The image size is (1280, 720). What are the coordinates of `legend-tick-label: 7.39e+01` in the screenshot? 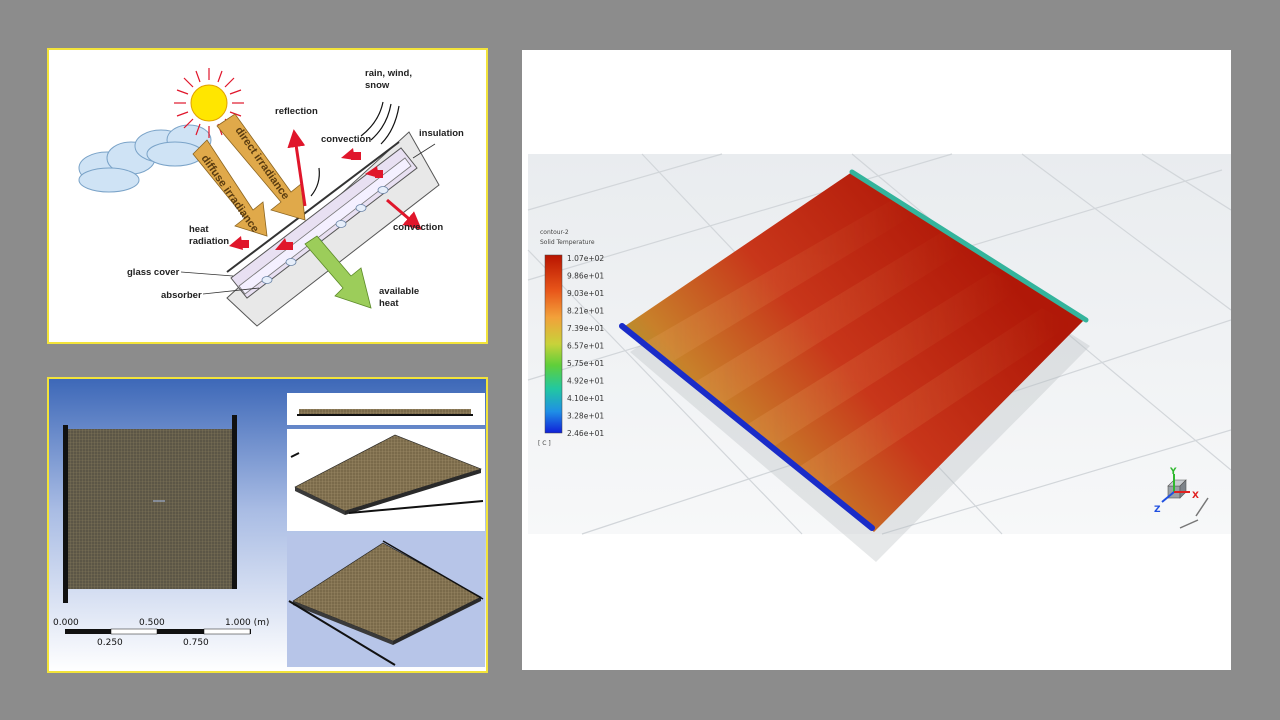 It's located at (585, 328).